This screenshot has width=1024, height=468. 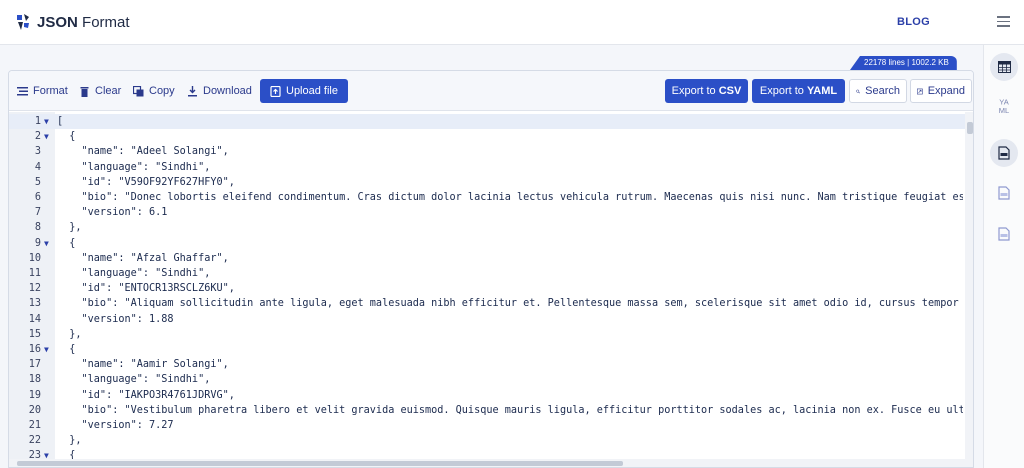 What do you see at coordinates (34, 289) in the screenshot?
I see `line-number: 12` at bounding box center [34, 289].